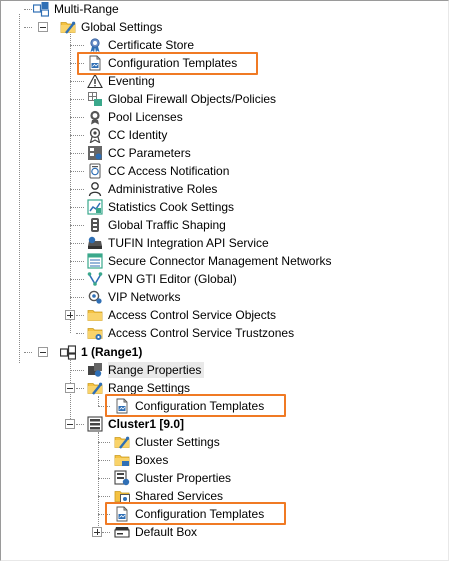 Image resolution: width=452 pixels, height=564 pixels. Describe the element at coordinates (192, 99) in the screenshot. I see `tree-node-label: Global Firewall Objects/Policies` at that location.